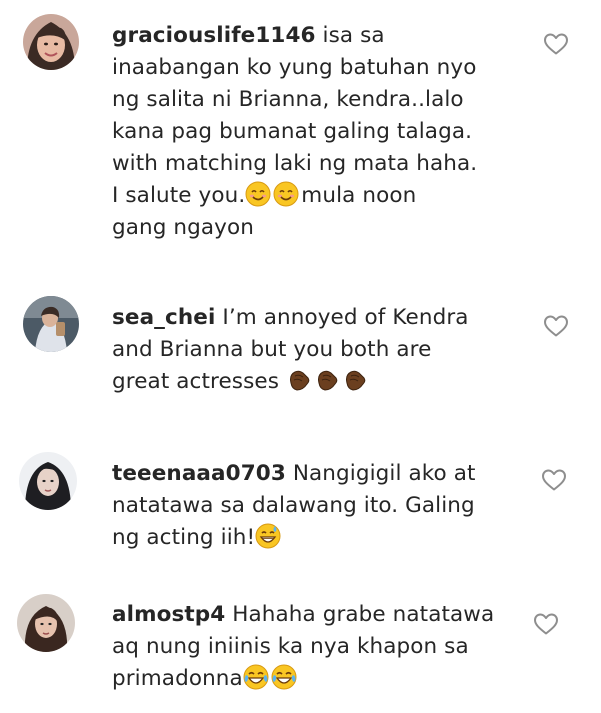  Describe the element at coordinates (288, 99) in the screenshot. I see `comment-text: ng salita ni Brianna, kendra..lalo` at that location.